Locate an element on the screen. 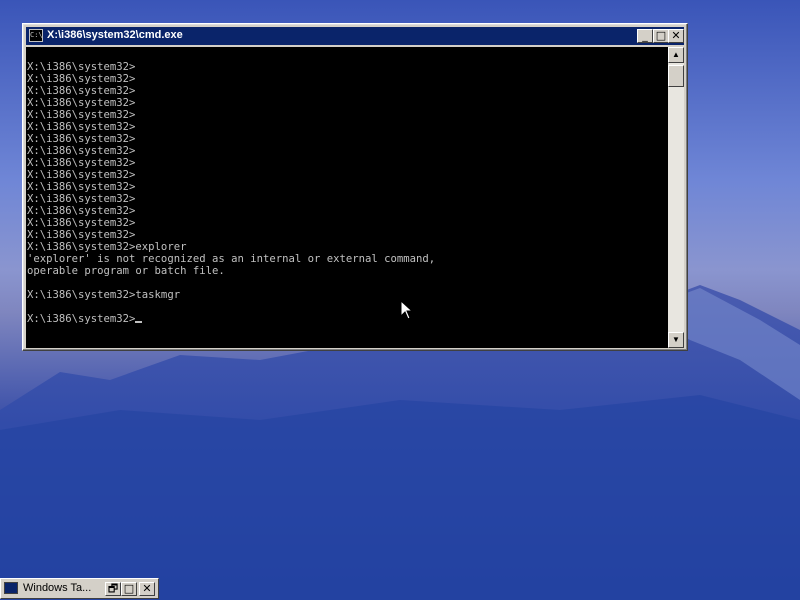 This screenshot has width=800, height=600. scroll-down-button: ▼ is located at coordinates (676, 340).